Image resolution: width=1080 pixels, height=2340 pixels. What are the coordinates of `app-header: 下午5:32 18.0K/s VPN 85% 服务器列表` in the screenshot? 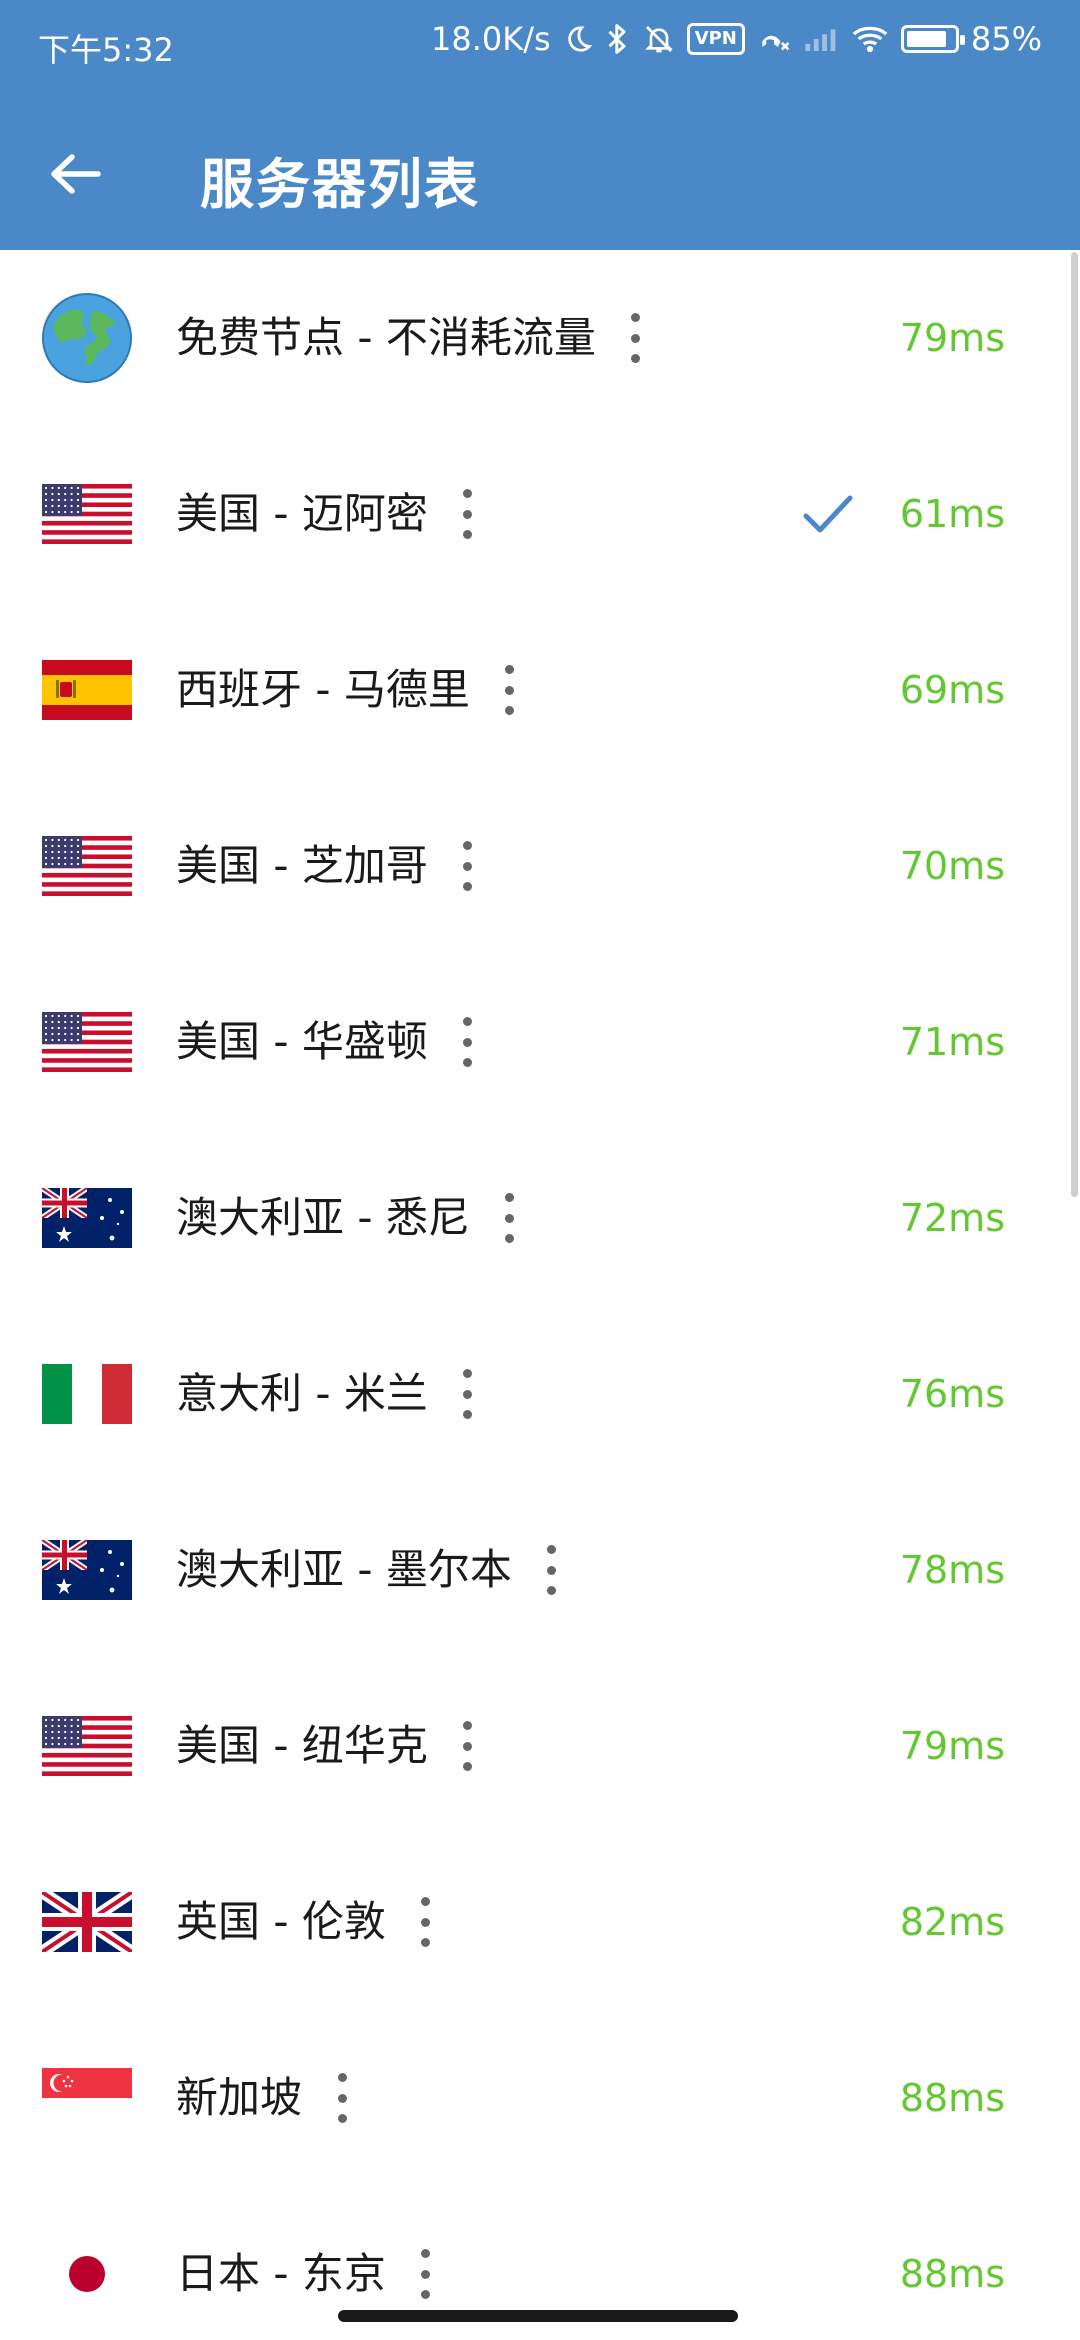 It's located at (540, 125).